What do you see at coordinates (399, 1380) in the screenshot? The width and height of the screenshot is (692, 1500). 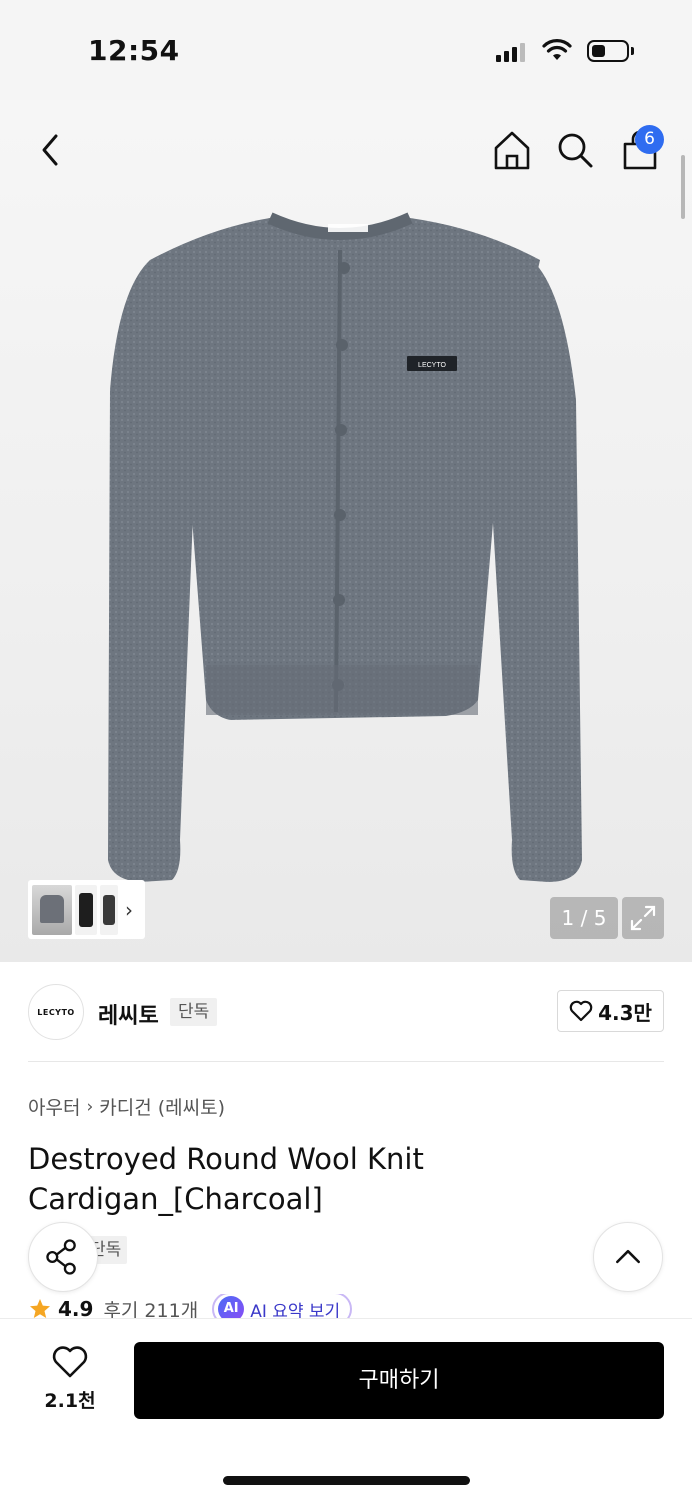 I see `buy-button: 구매하기` at bounding box center [399, 1380].